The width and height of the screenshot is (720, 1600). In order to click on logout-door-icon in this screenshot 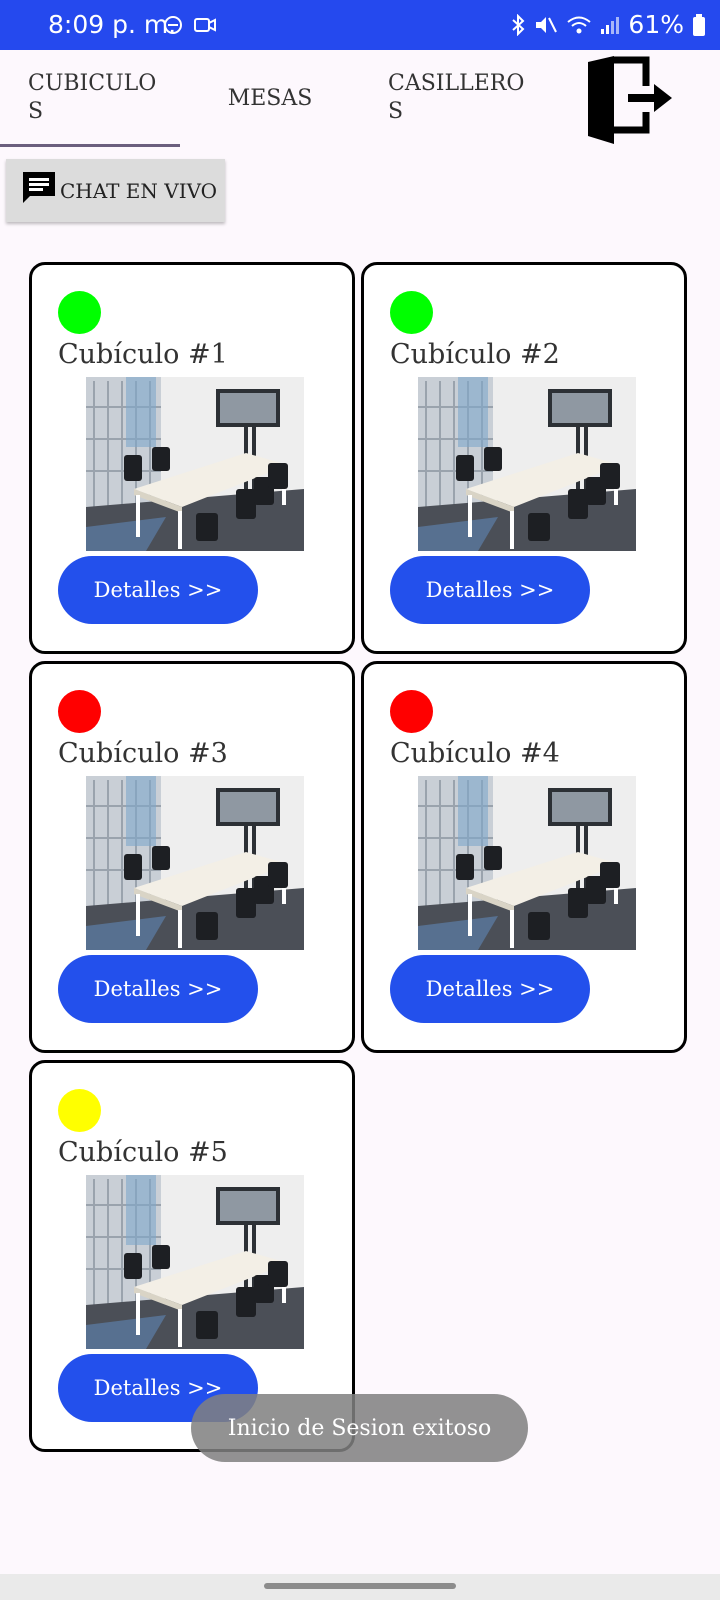, I will do `click(630, 102)`.